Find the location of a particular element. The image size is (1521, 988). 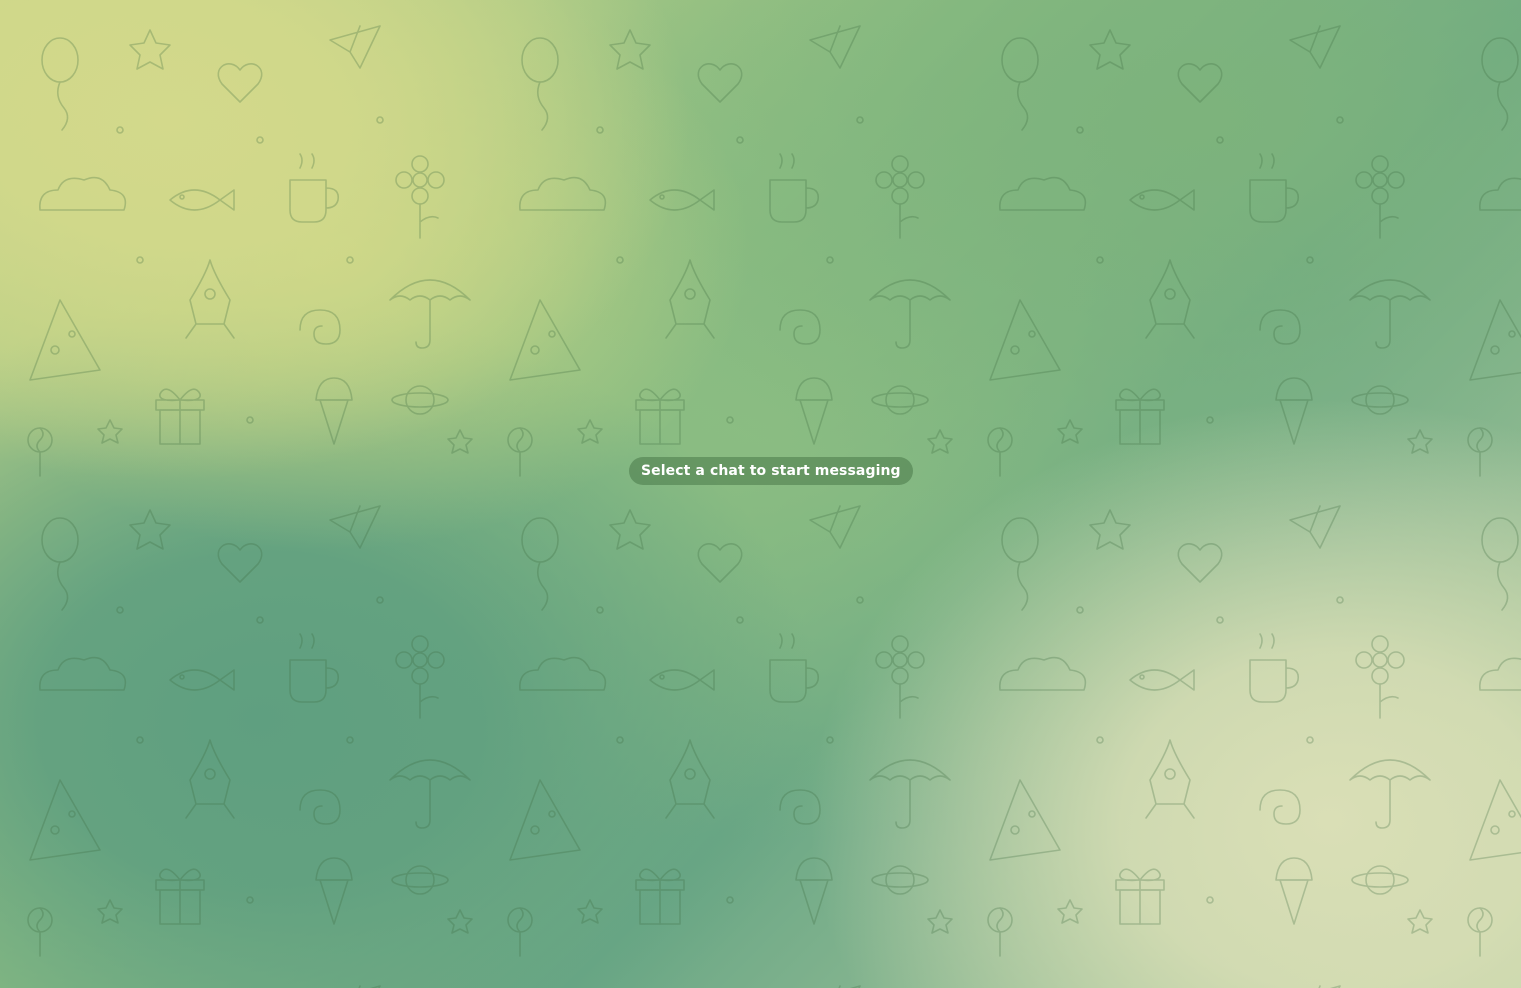

empty-chat-placeholder: Select a chat to start messaging is located at coordinates (771, 471).